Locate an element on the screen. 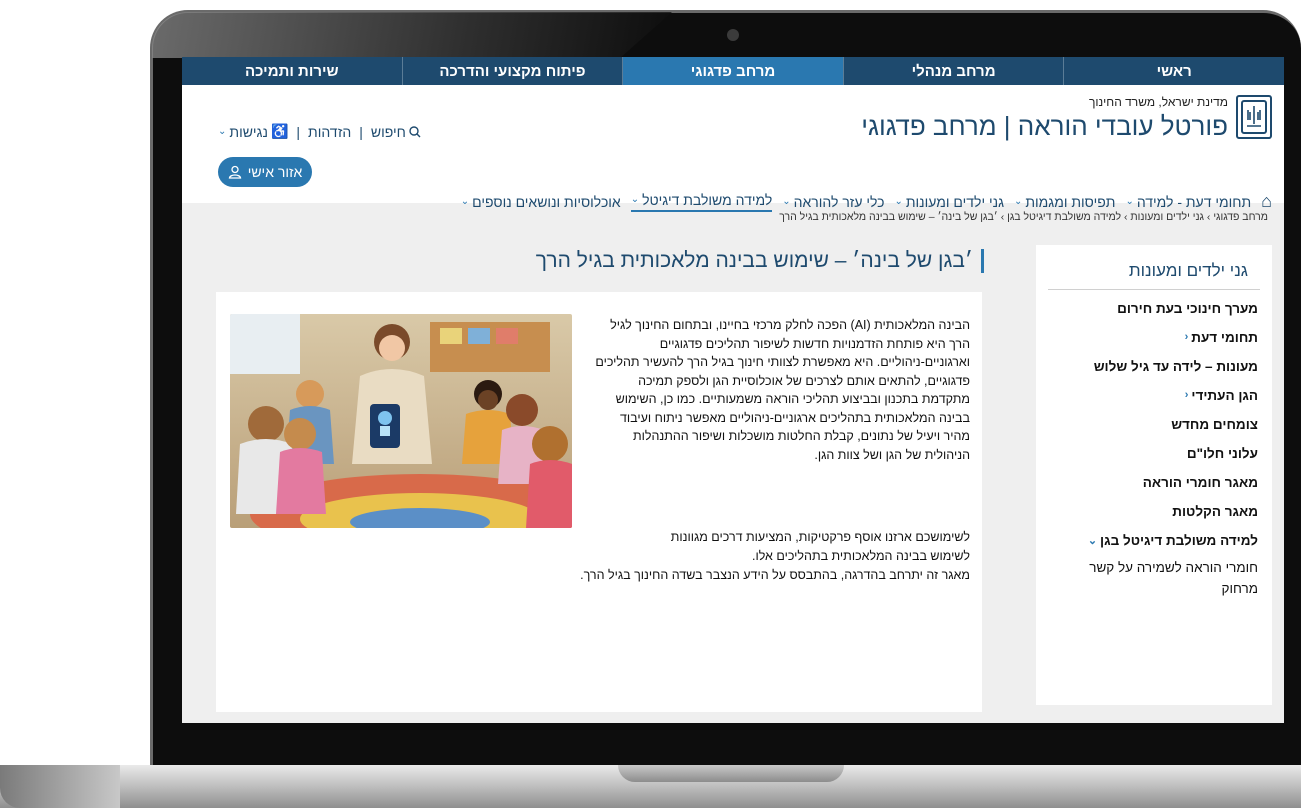 The height and width of the screenshot is (808, 1301). accessibility-icon: ♿ is located at coordinates (279, 131).